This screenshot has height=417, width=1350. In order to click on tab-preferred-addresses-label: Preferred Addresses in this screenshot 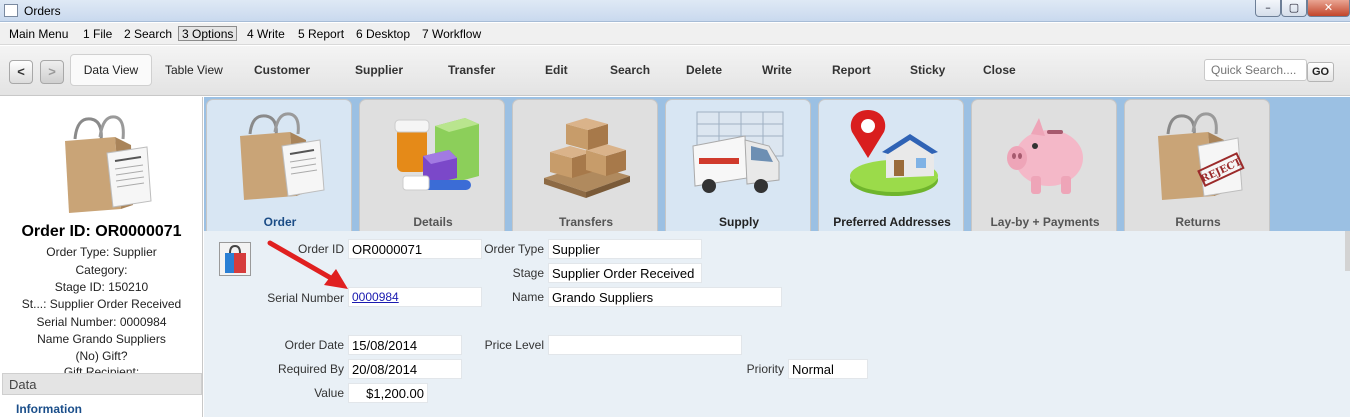, I will do `click(892, 222)`.